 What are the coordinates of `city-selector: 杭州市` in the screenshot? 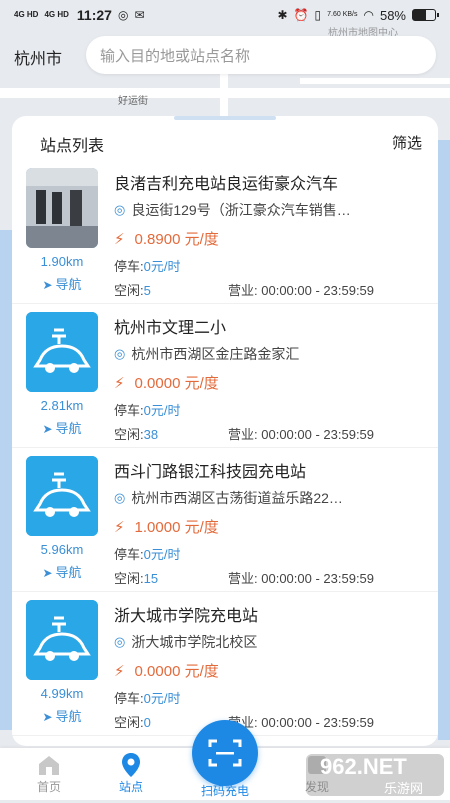 It's located at (38, 57).